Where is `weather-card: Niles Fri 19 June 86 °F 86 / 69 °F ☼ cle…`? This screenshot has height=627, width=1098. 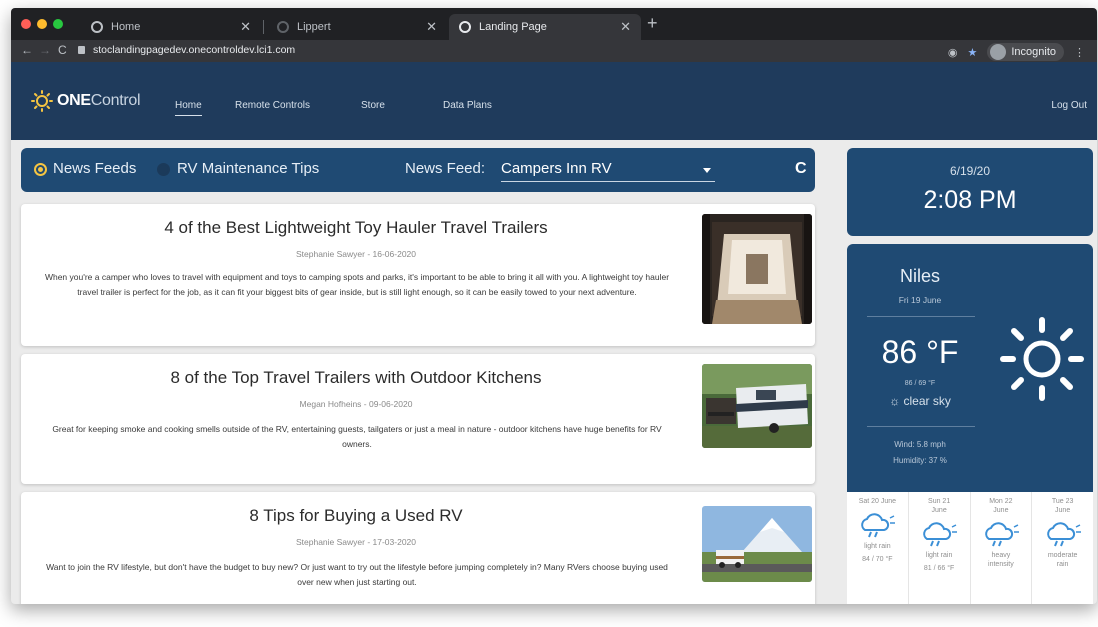
weather-card: Niles Fri 19 June 86 °F 86 / 69 °F ☼ cle… is located at coordinates (970, 424).